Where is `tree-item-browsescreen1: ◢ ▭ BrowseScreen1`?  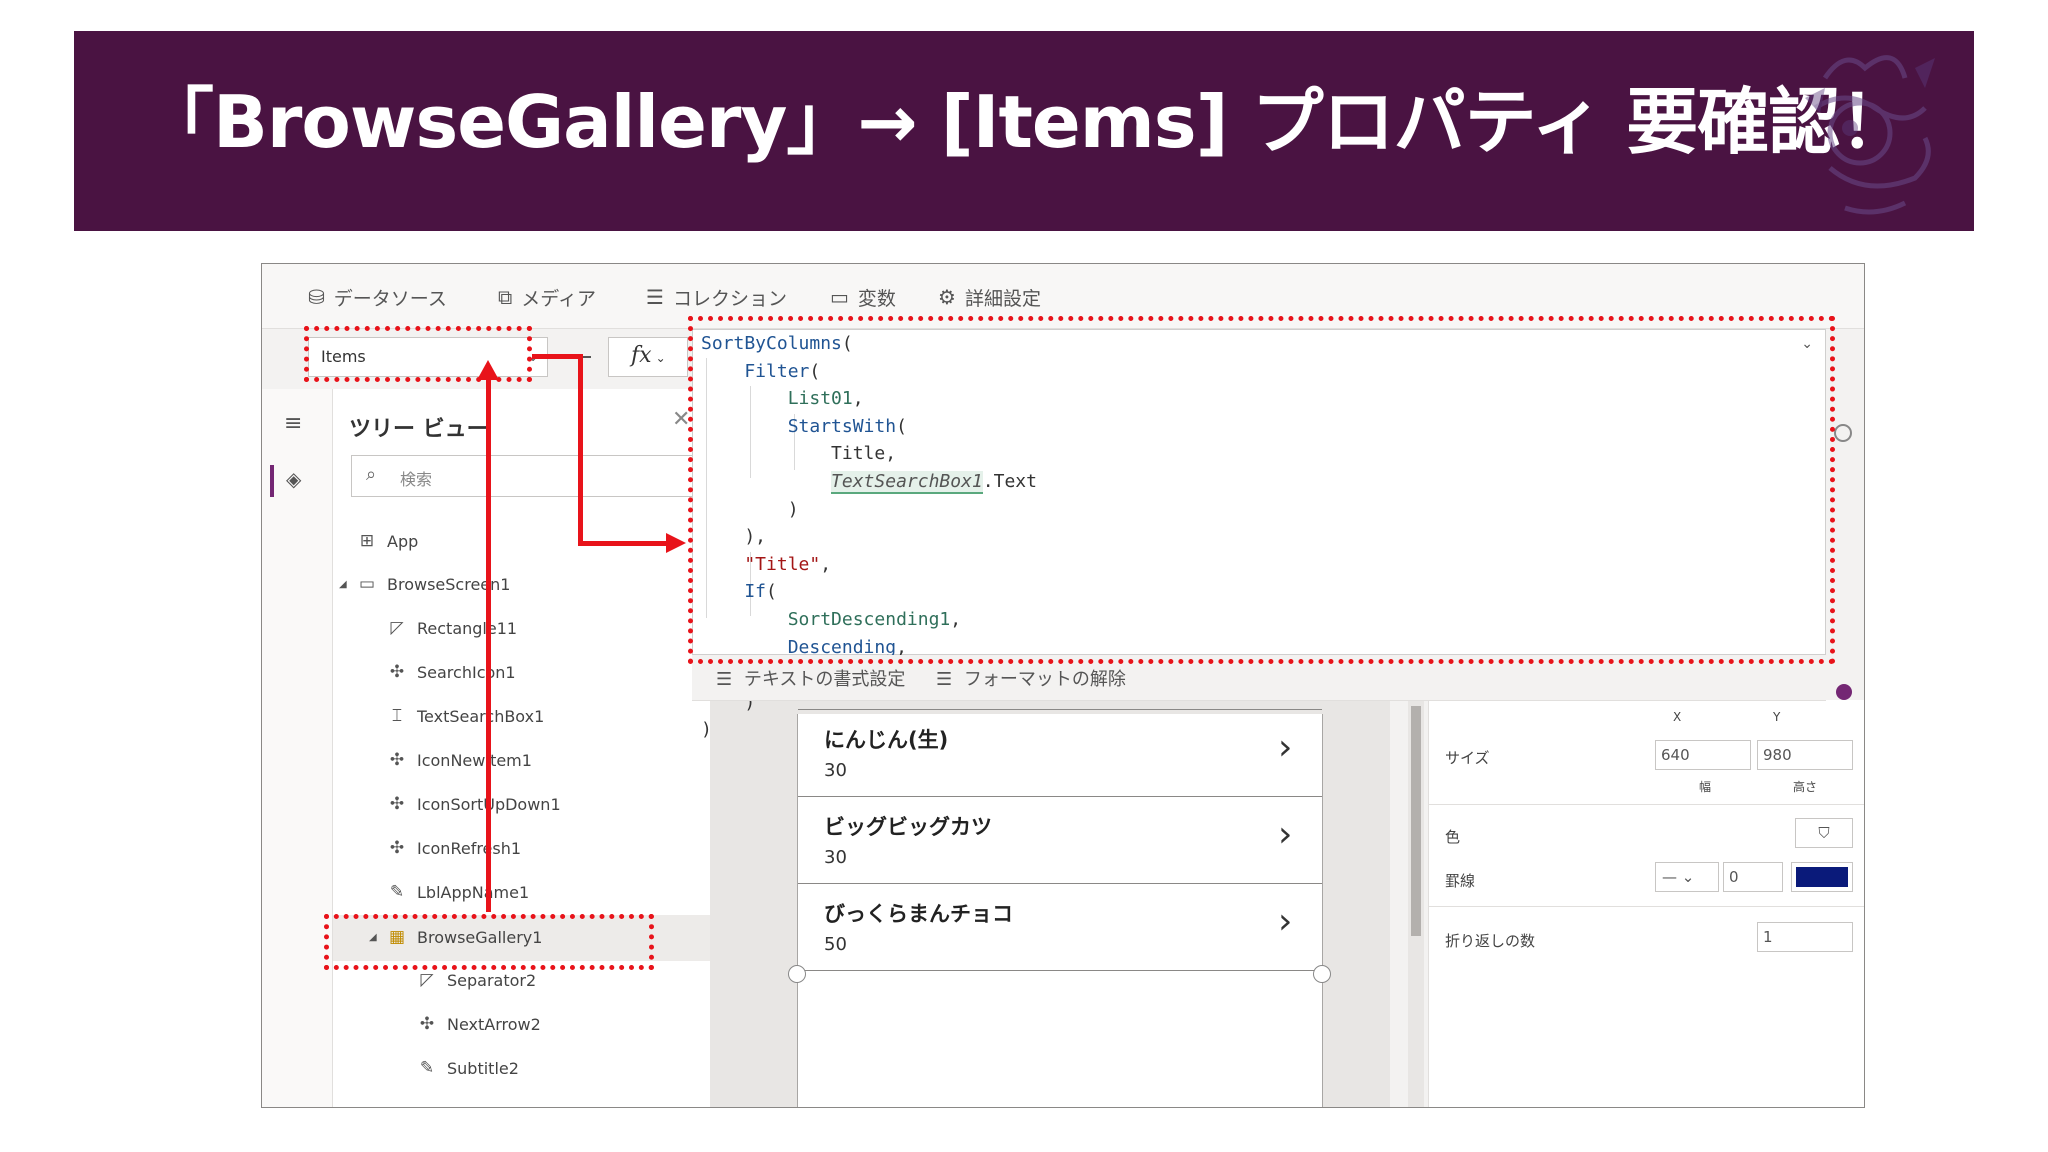 tree-item-browsescreen1: ◢ ▭ BrowseScreen1 is located at coordinates (424, 584).